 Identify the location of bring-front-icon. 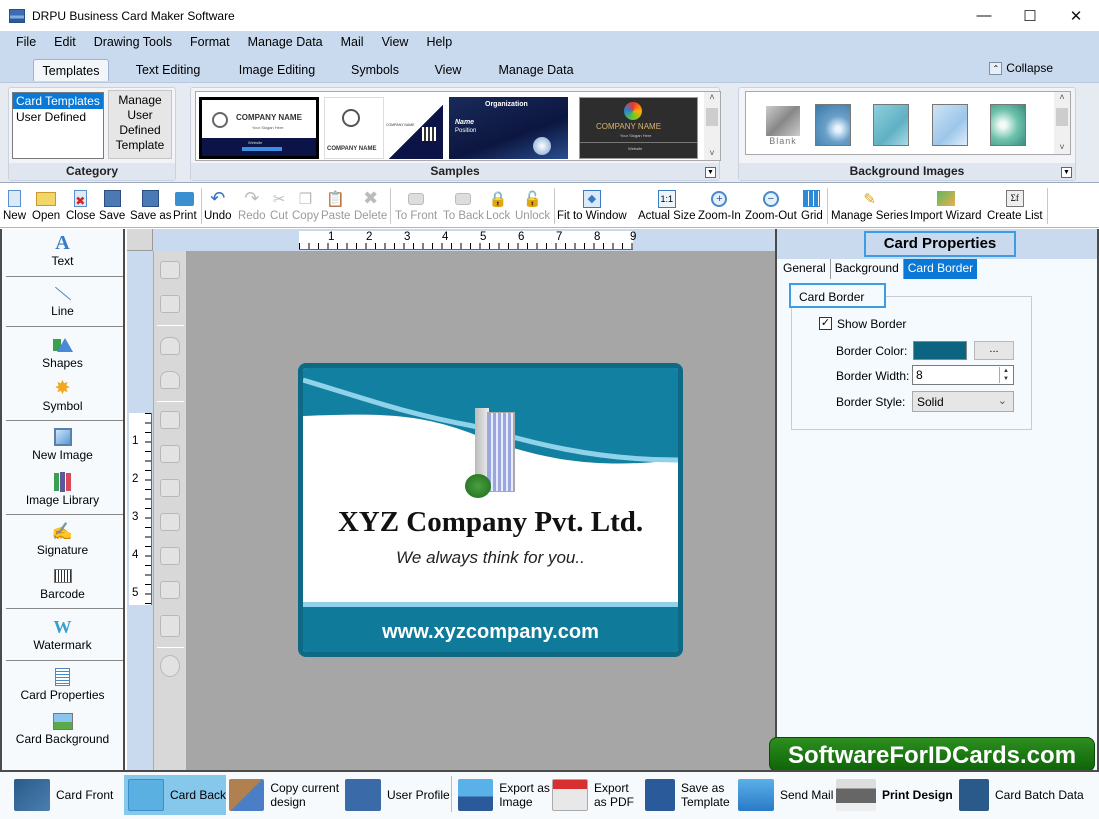
(170, 270).